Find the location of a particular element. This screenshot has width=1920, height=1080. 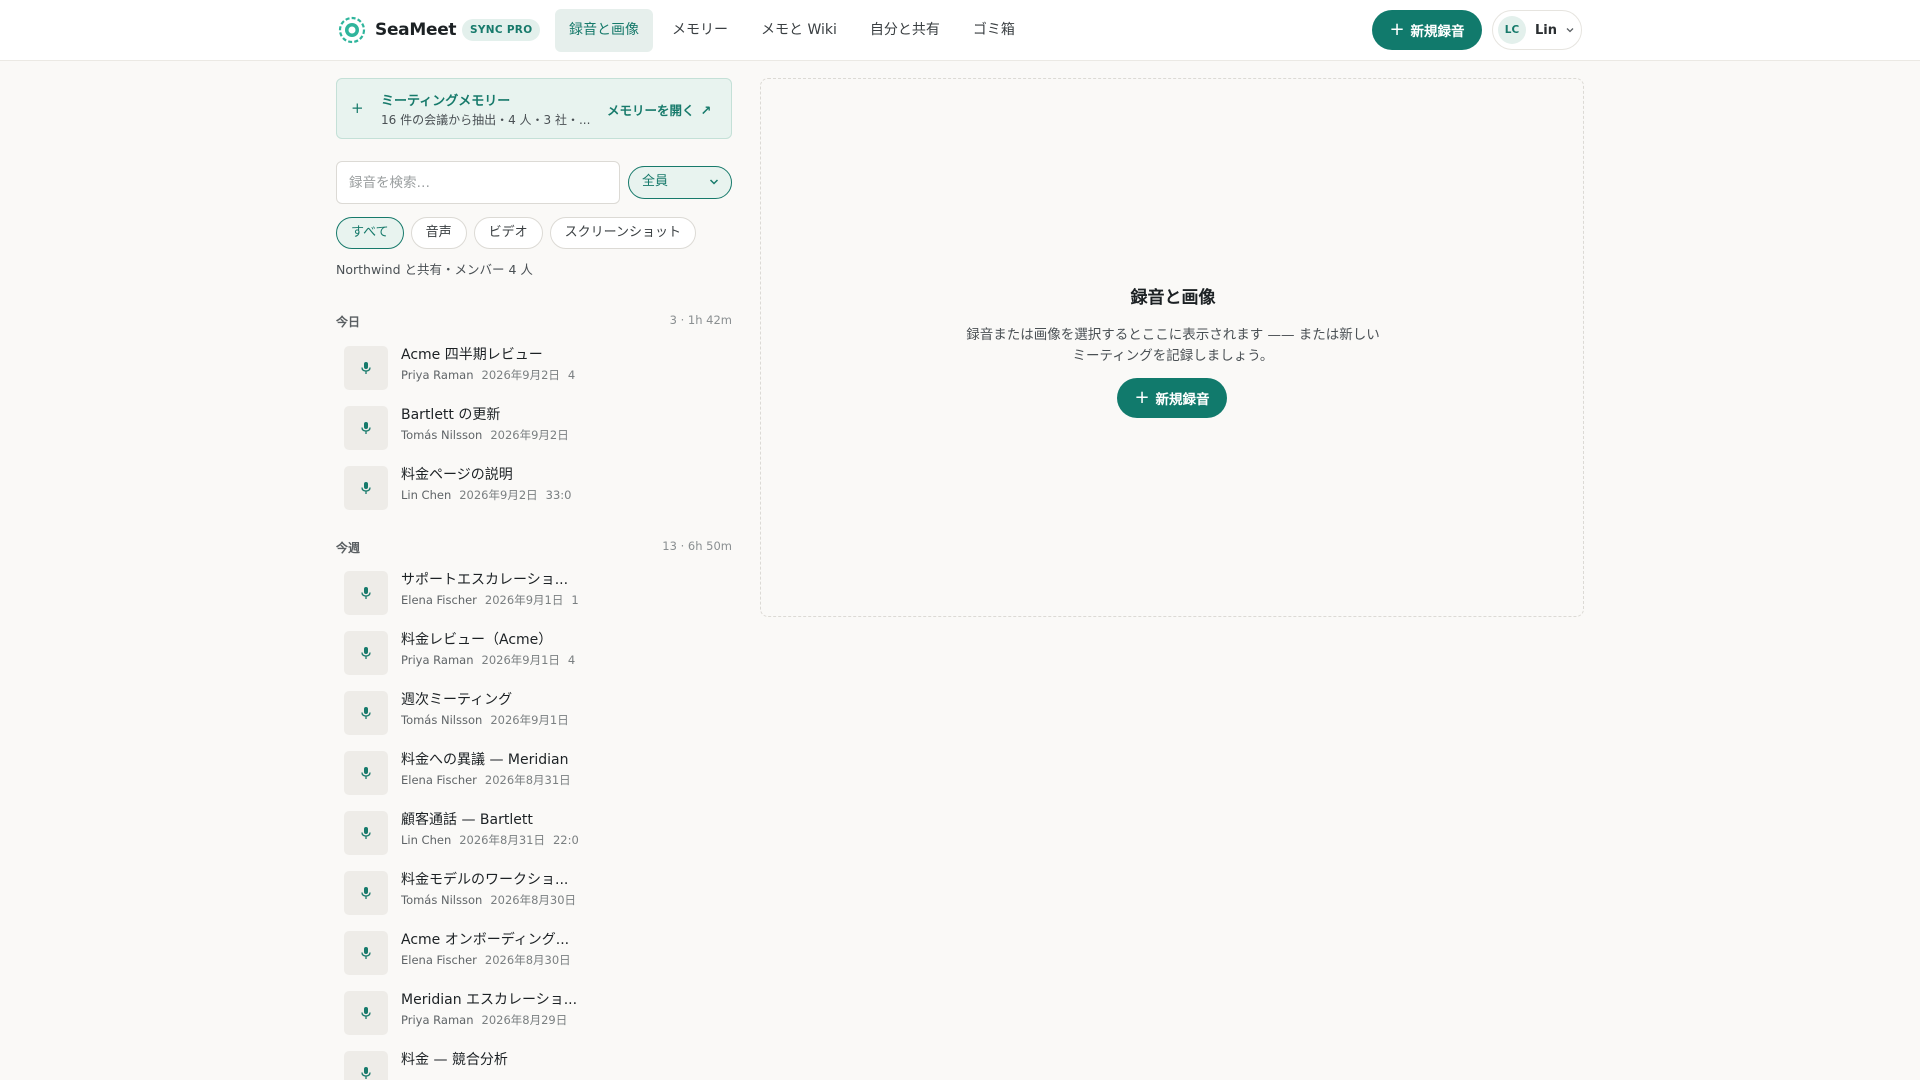

recording-list-item: 顧客通話 — Bartlett Lin Chen 2026年8月31日 22:0 is located at coordinates (462, 832).